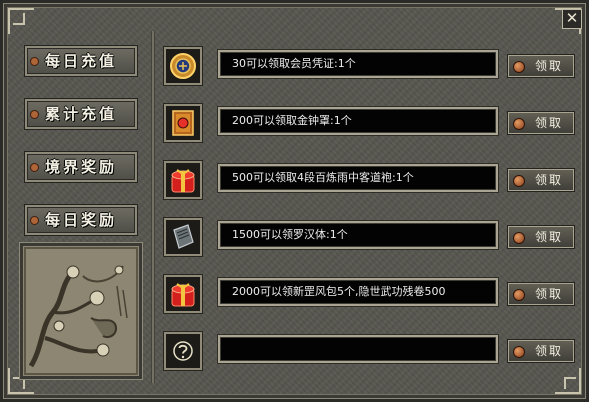  What do you see at coordinates (183, 351) in the screenshot?
I see `question-mark-icon` at bounding box center [183, 351].